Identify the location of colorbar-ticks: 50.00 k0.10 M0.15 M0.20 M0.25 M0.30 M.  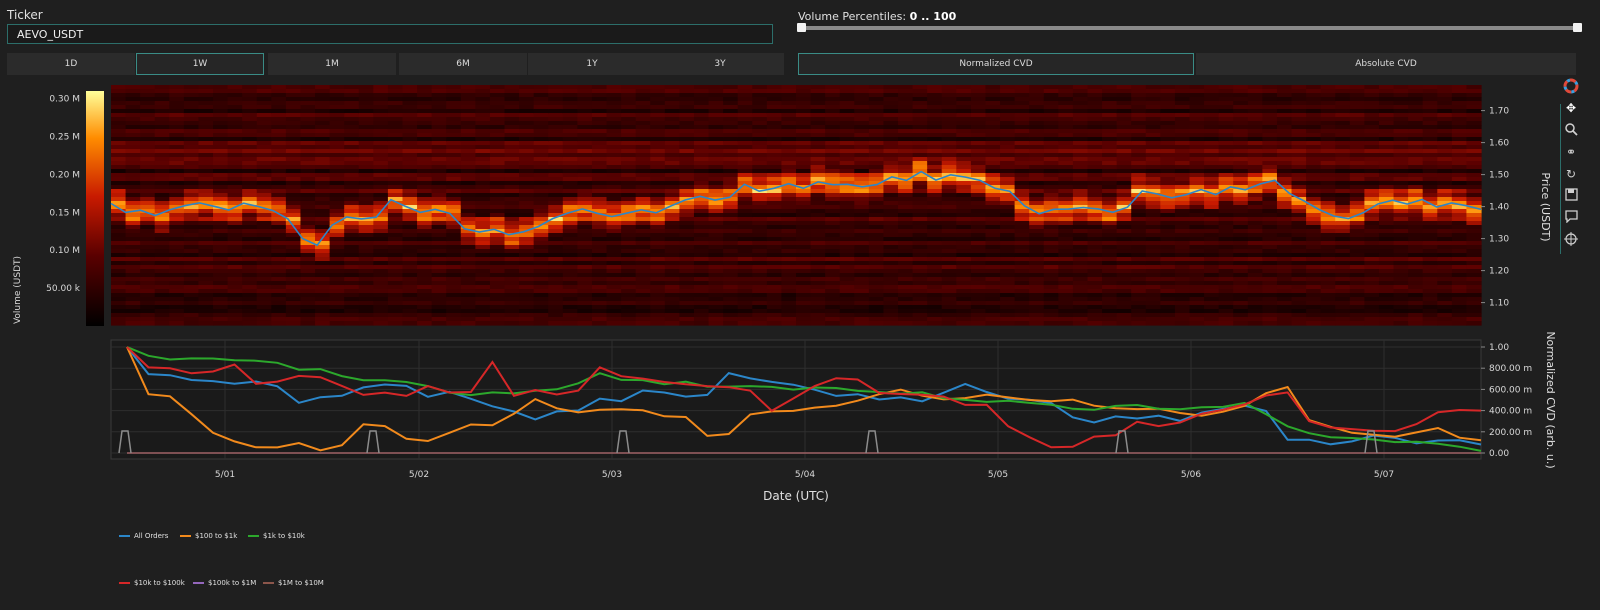
(63, 195).